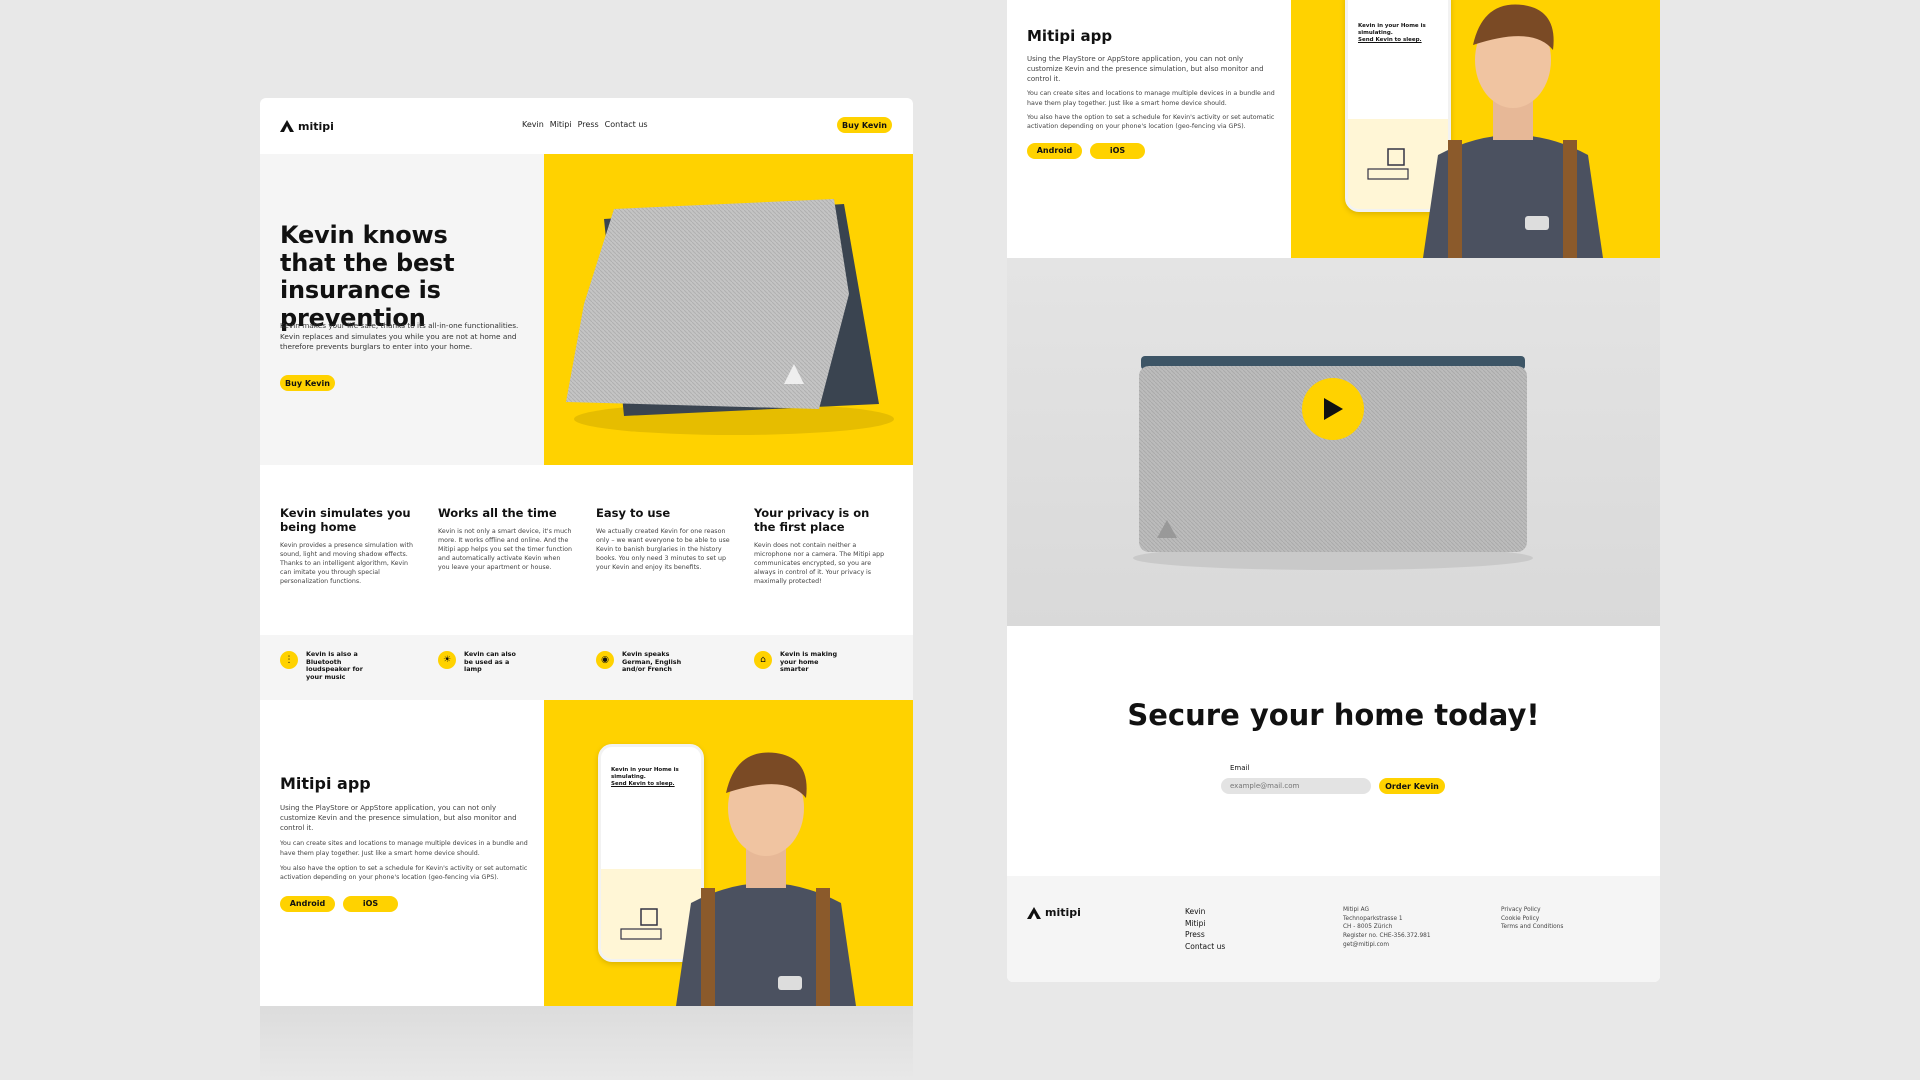  Describe the element at coordinates (864, 125) in the screenshot. I see `header-buy-button: Buy Kevin` at that location.